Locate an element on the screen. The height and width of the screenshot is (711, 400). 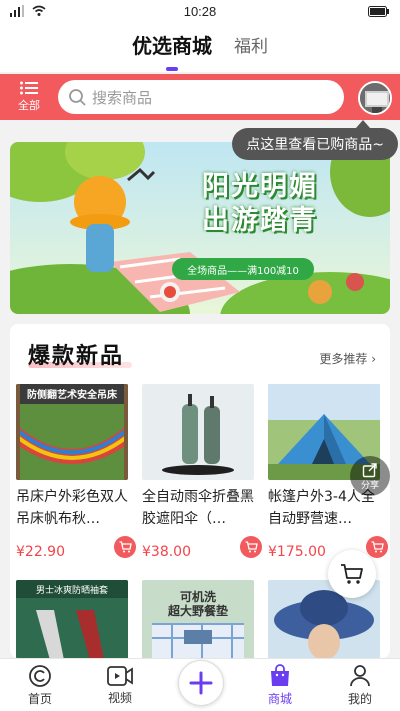
product-image: 男士冰爽防晒袖套 is located at coordinates (72, 619).